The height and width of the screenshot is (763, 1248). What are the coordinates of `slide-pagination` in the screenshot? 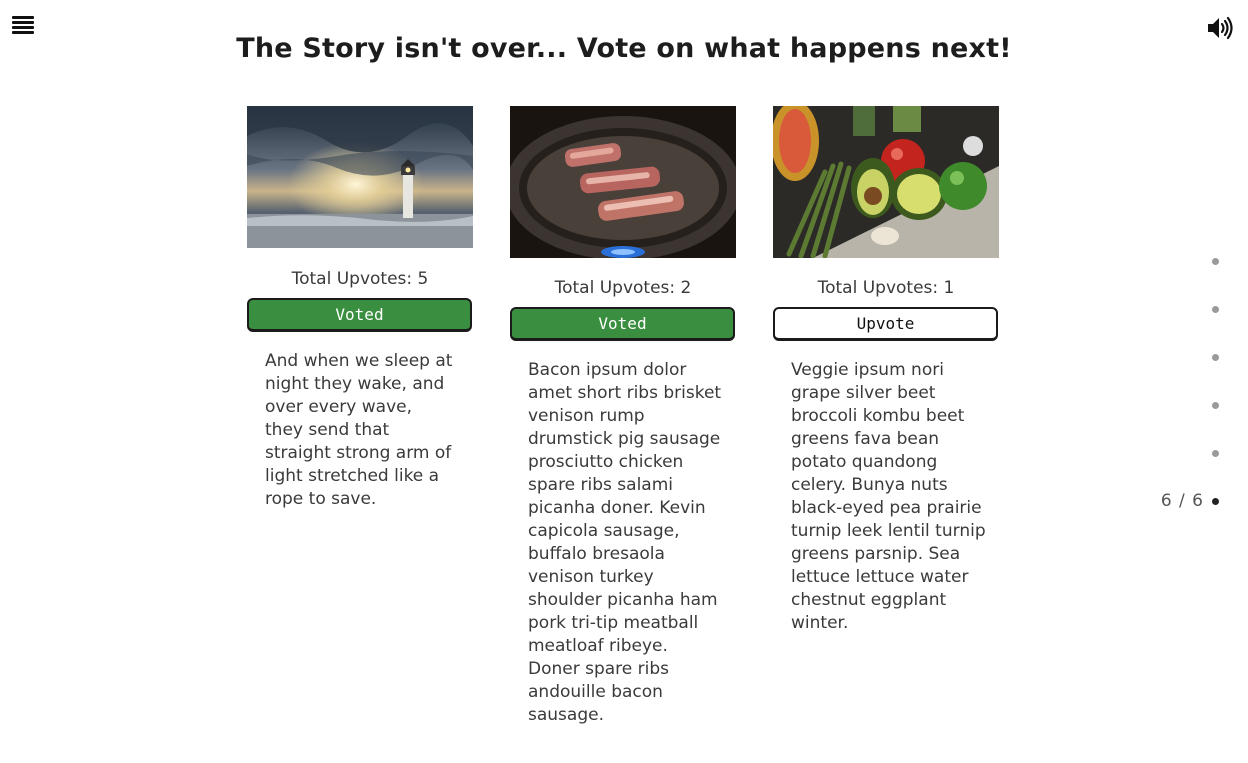 It's located at (1218, 402).